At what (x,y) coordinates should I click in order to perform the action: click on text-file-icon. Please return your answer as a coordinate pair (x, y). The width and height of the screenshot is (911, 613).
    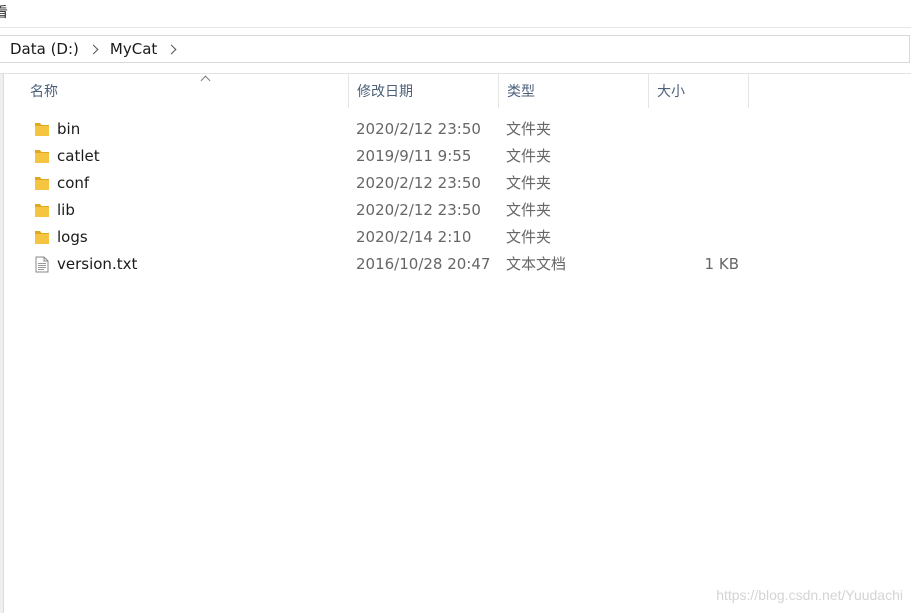
    Looking at the image, I should click on (42, 264).